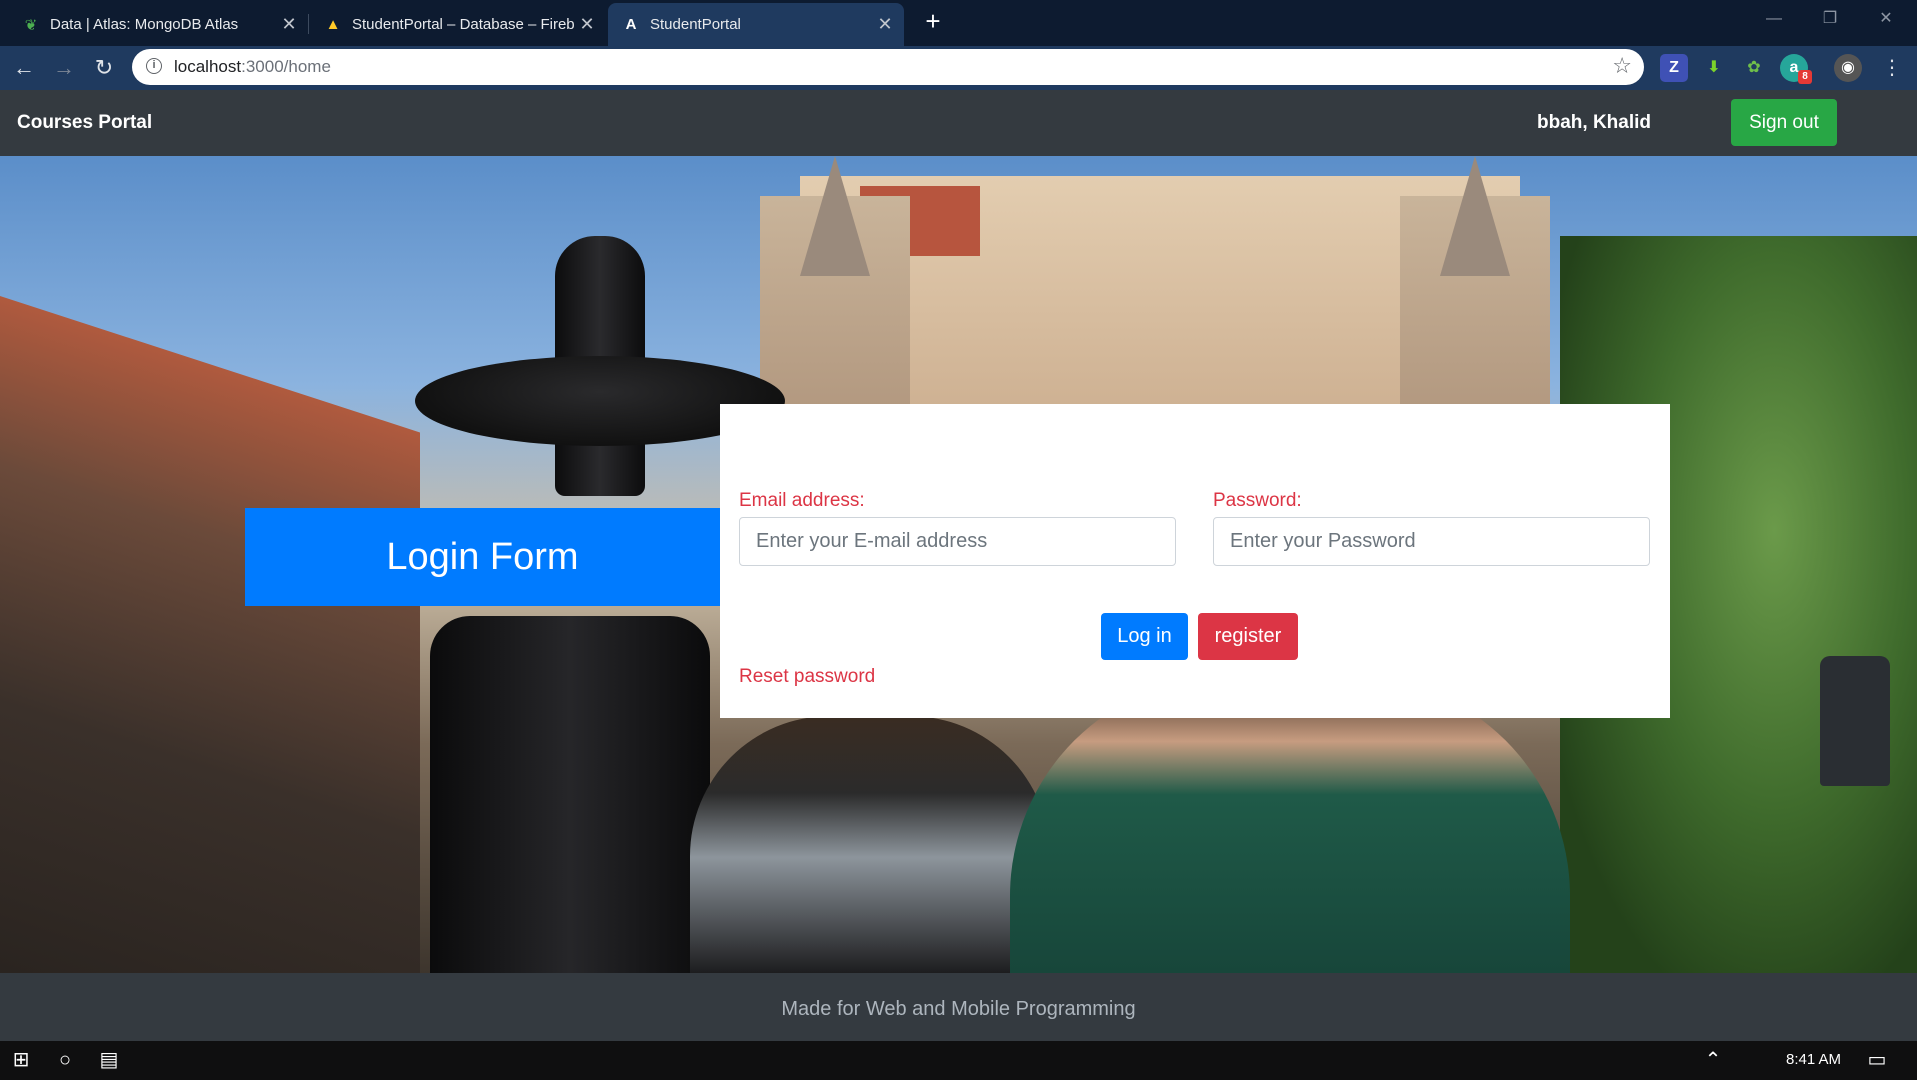 This screenshot has width=1917, height=1080. What do you see at coordinates (570, 794) in the screenshot?
I see `fountain-base` at bounding box center [570, 794].